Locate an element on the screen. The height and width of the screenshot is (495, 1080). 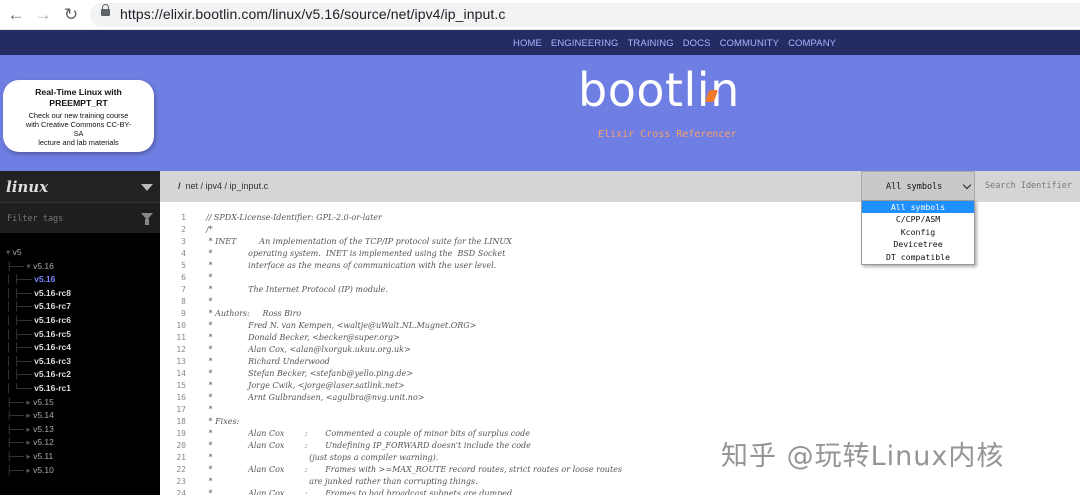
line-number: 13 is located at coordinates (173, 361).